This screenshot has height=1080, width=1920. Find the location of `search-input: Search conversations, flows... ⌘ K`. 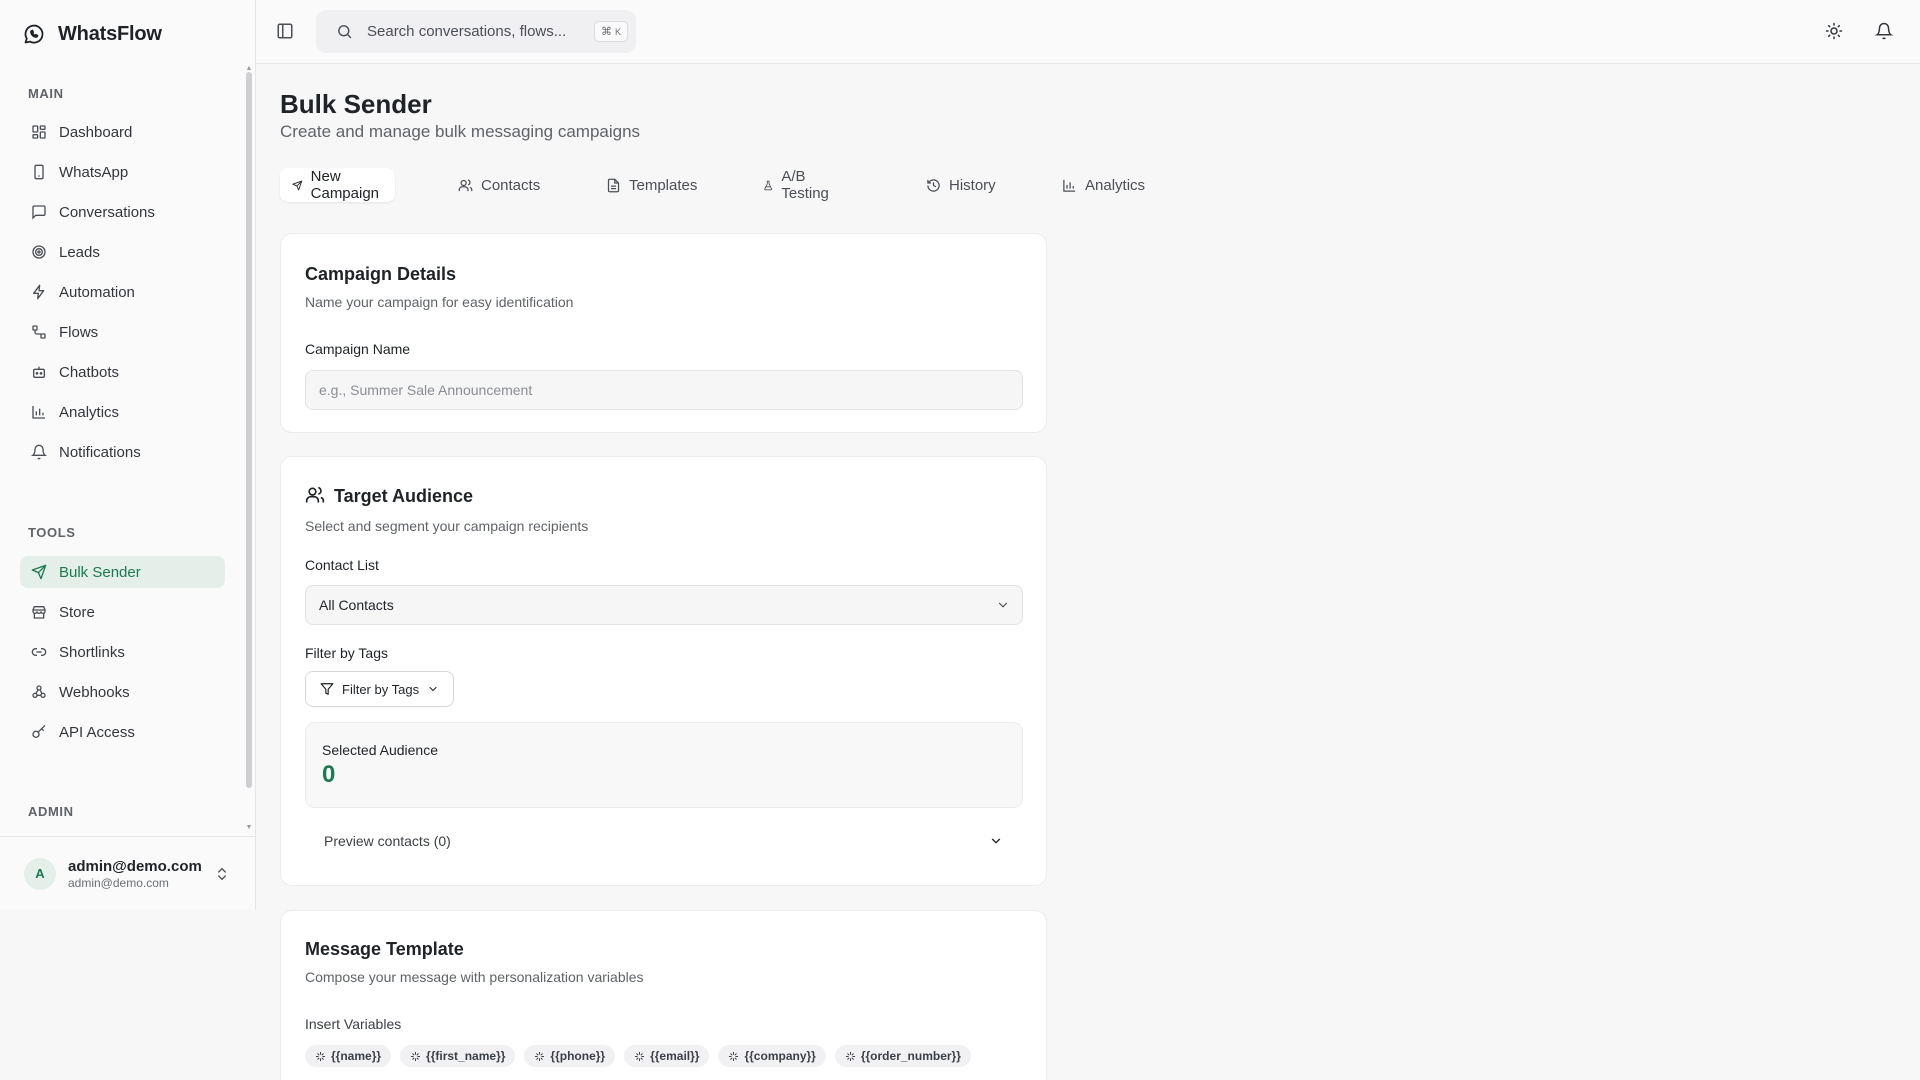

search-input: Search conversations, flows... ⌘ K is located at coordinates (476, 31).